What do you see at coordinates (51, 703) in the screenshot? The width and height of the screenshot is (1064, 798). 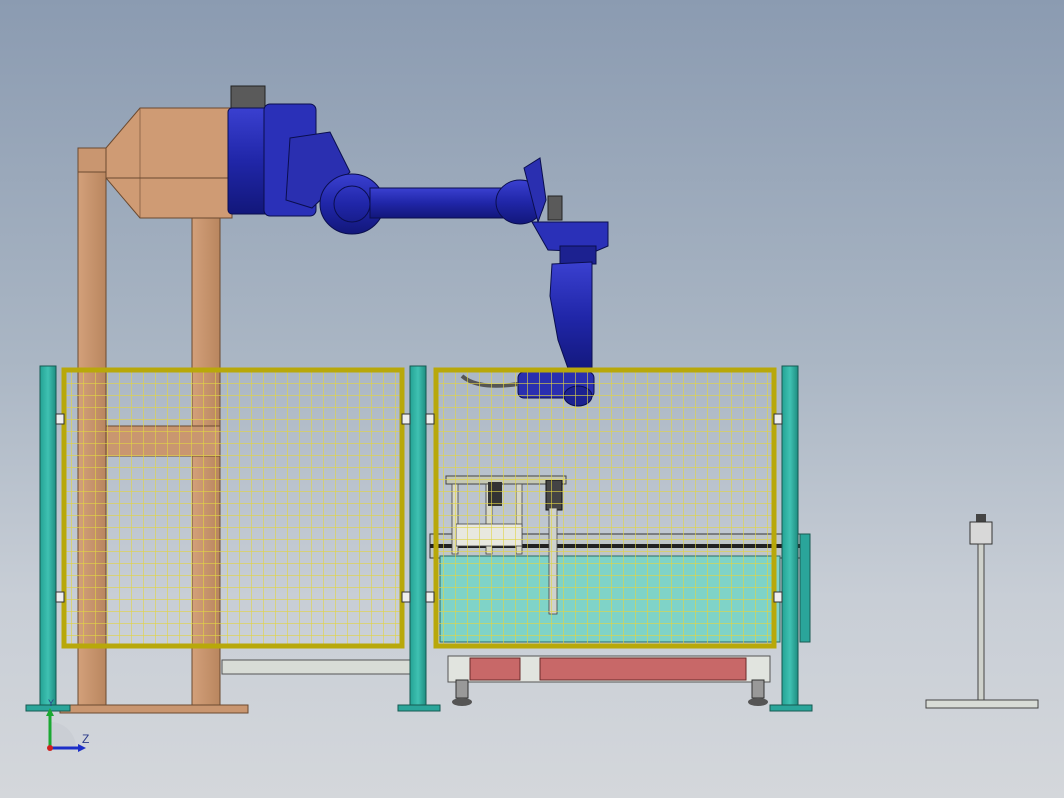 I see `triad-y-label: Y` at bounding box center [51, 703].